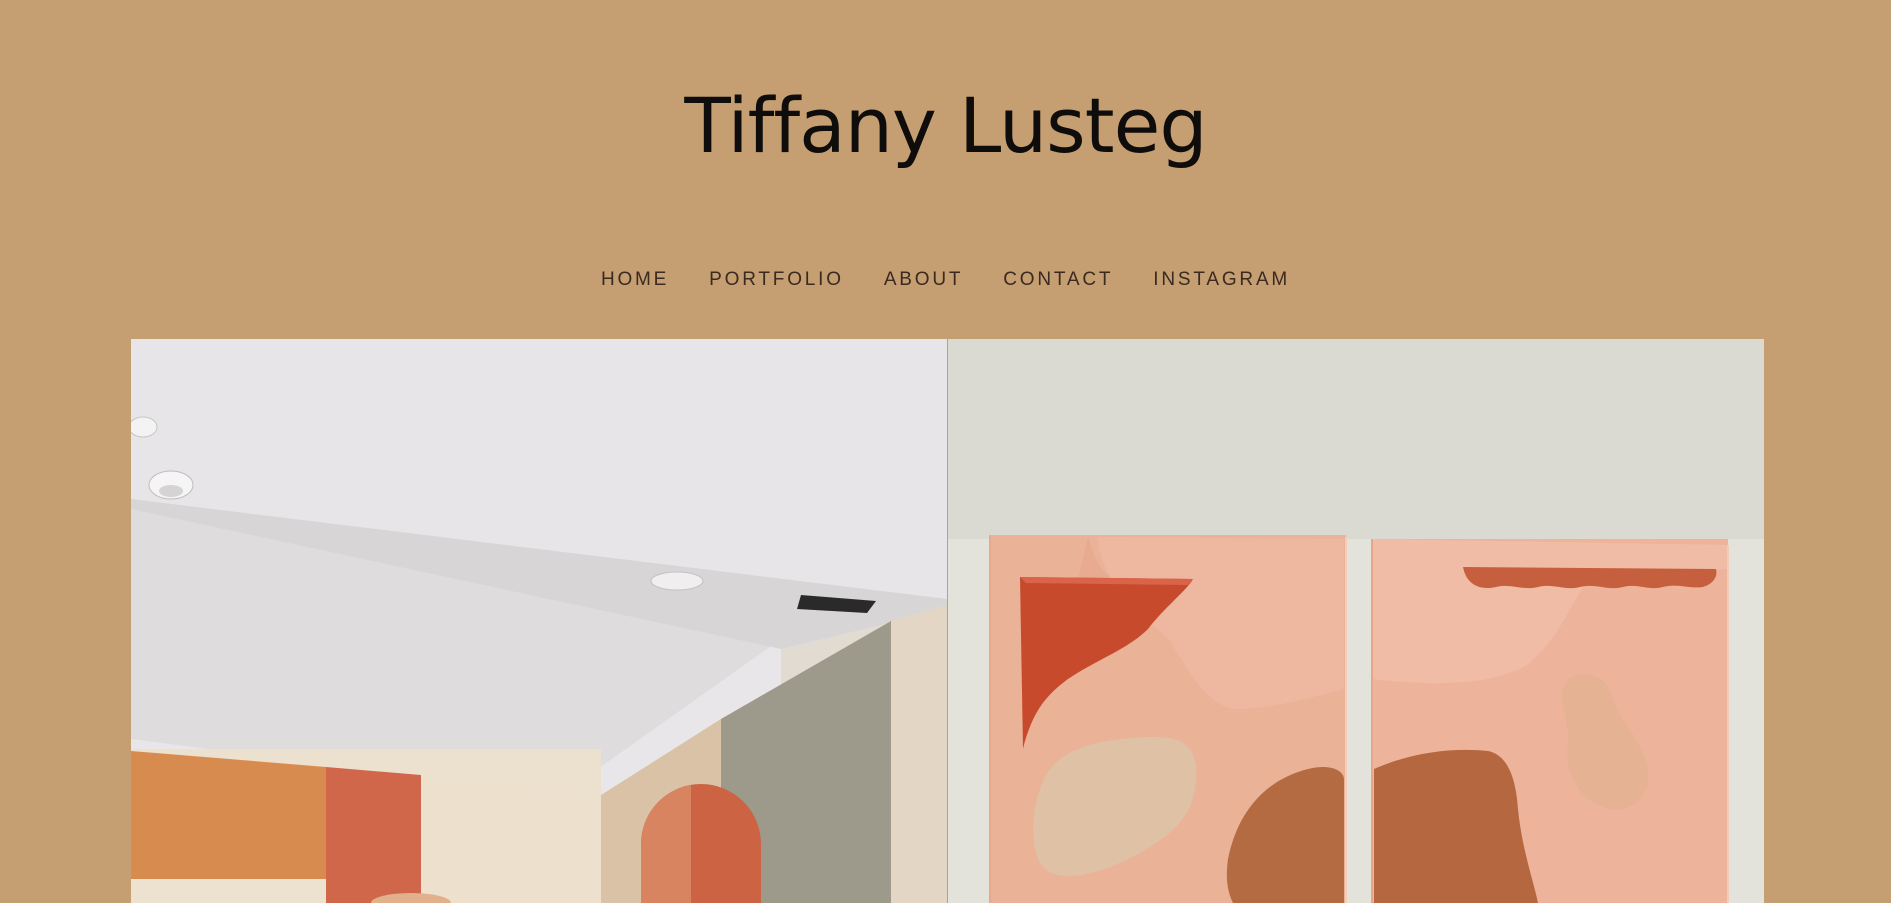 Image resolution: width=1891 pixels, height=903 pixels. What do you see at coordinates (635, 280) in the screenshot?
I see `nav-item-home: HOME` at bounding box center [635, 280].